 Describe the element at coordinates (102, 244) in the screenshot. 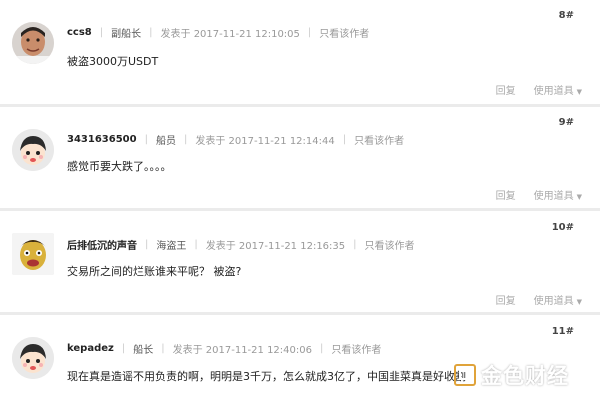

I see `username: 后排低沉的声音` at that location.